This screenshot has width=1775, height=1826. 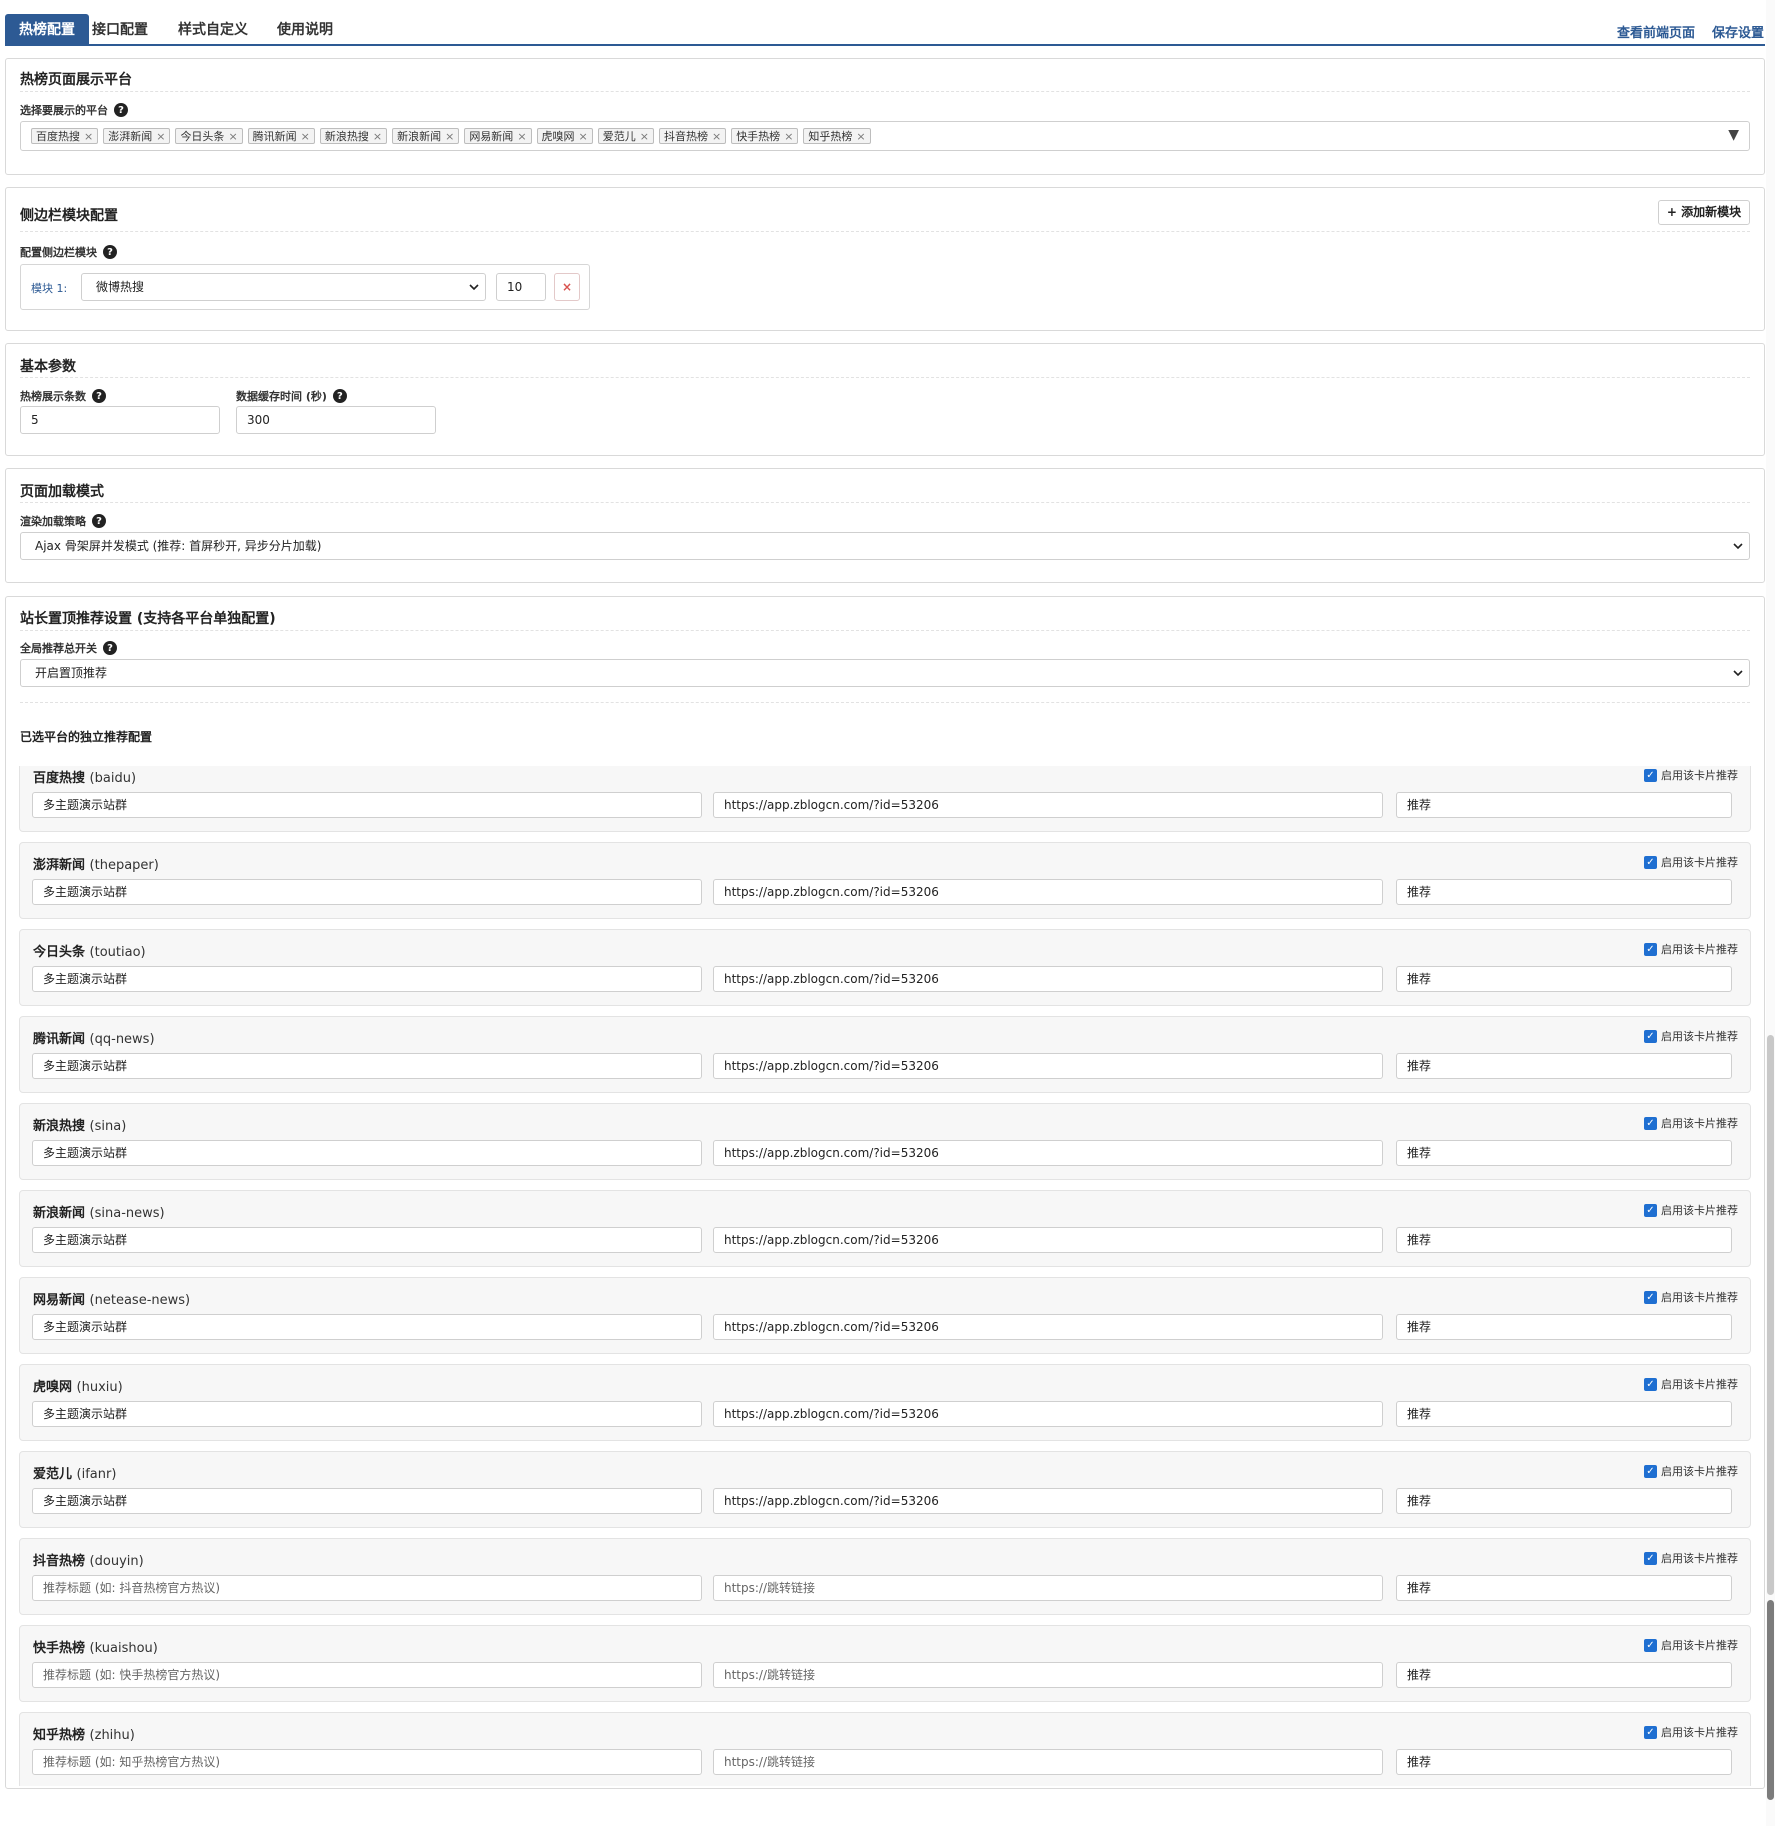 What do you see at coordinates (885, 546) in the screenshot?
I see `render-strategy-select: Ajax 骨架屏并发模式 (推荐: 首屏秒开, 异步分片加载)` at bounding box center [885, 546].